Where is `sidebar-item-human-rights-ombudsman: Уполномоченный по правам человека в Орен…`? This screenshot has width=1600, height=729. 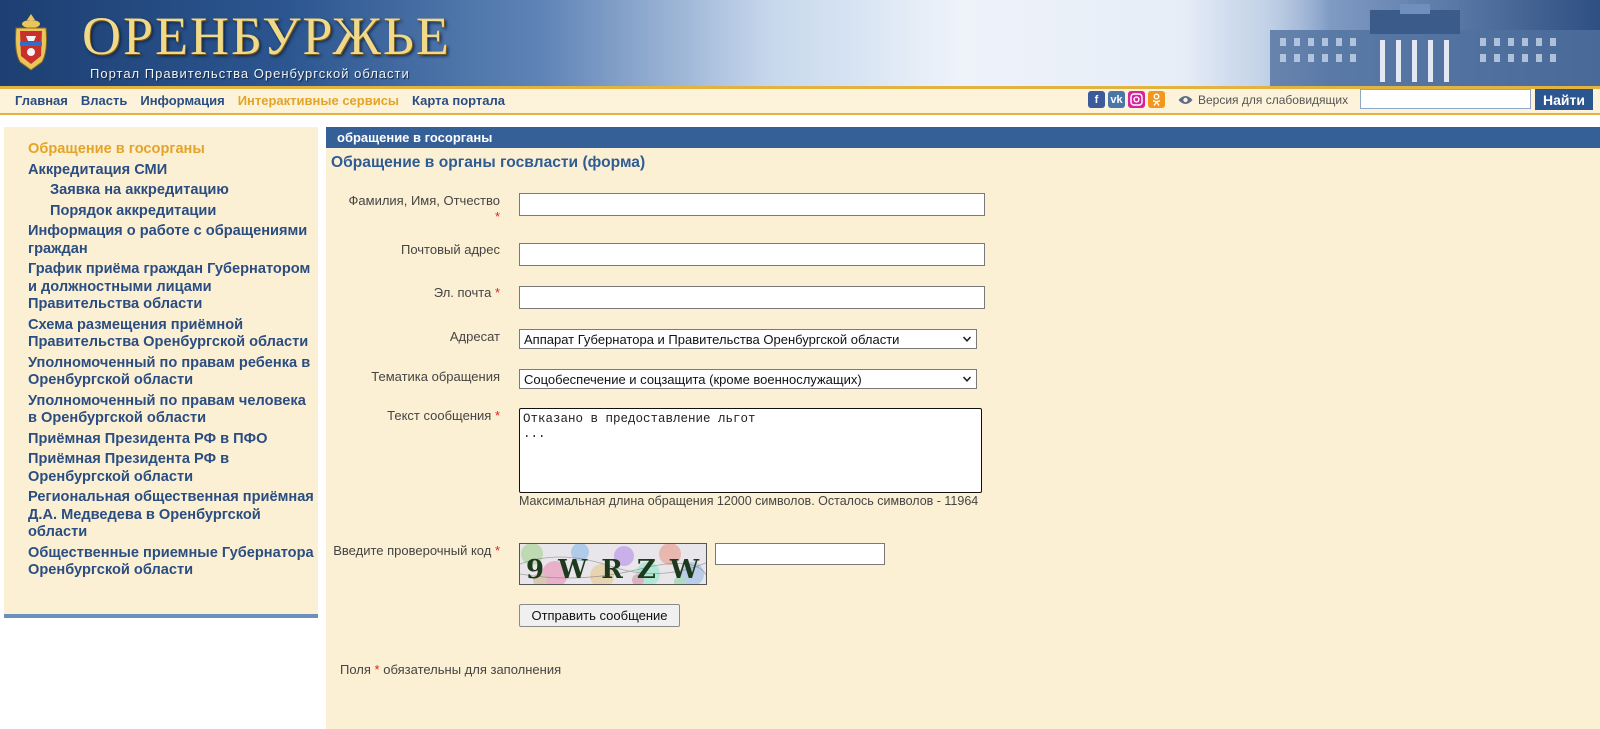 sidebar-item-human-rights-ombudsman: Уполномоченный по правам человека в Орен… is located at coordinates (173, 410).